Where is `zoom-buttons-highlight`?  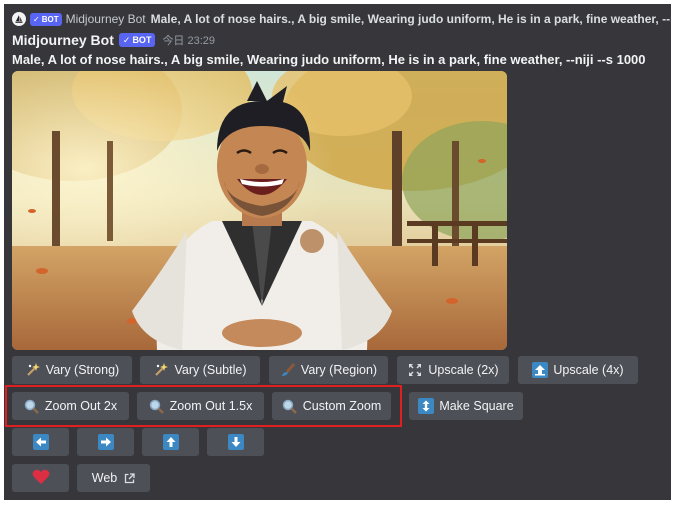 zoom-buttons-highlight is located at coordinates (203, 406).